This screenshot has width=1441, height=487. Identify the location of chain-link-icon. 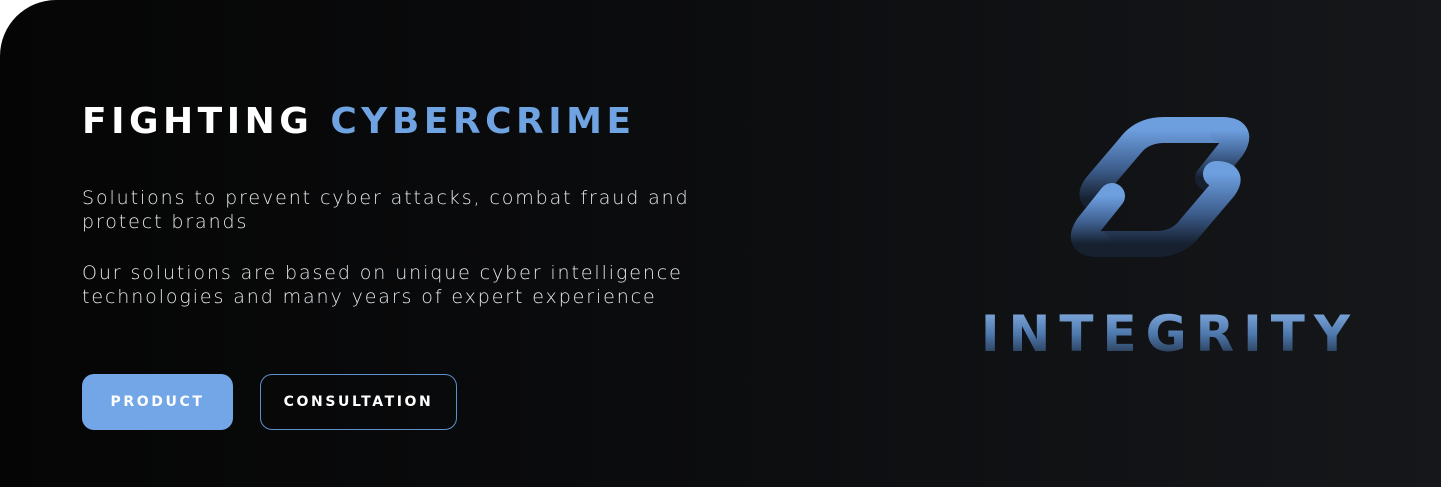
(1160, 187).